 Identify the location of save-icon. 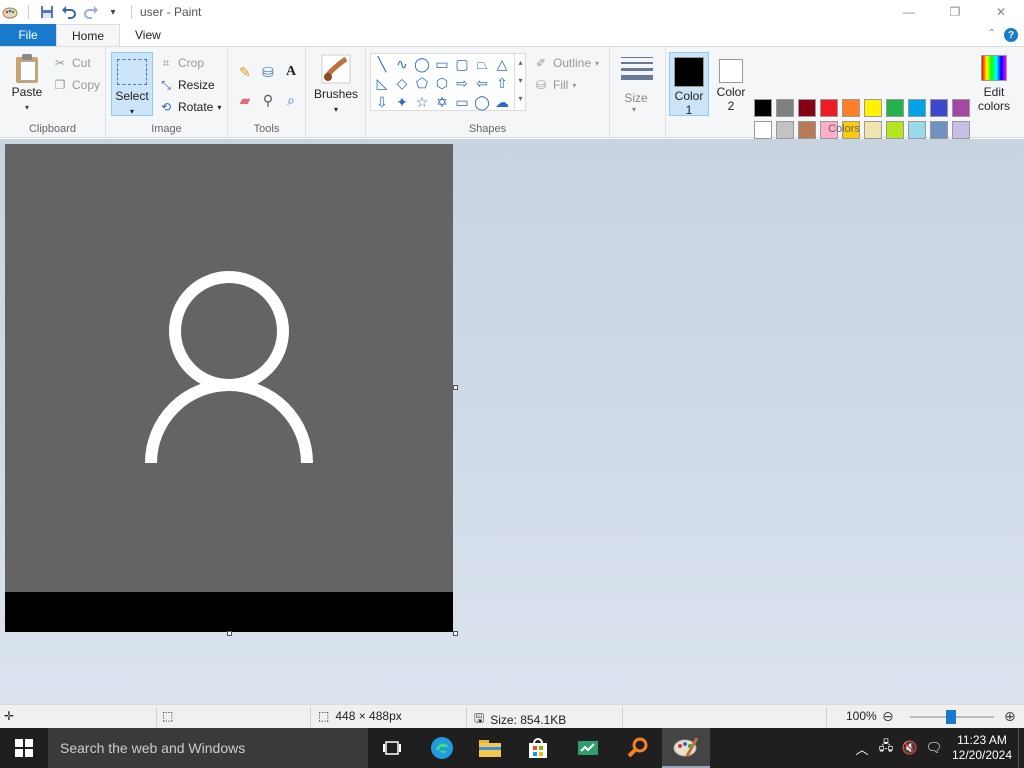
(47, 12).